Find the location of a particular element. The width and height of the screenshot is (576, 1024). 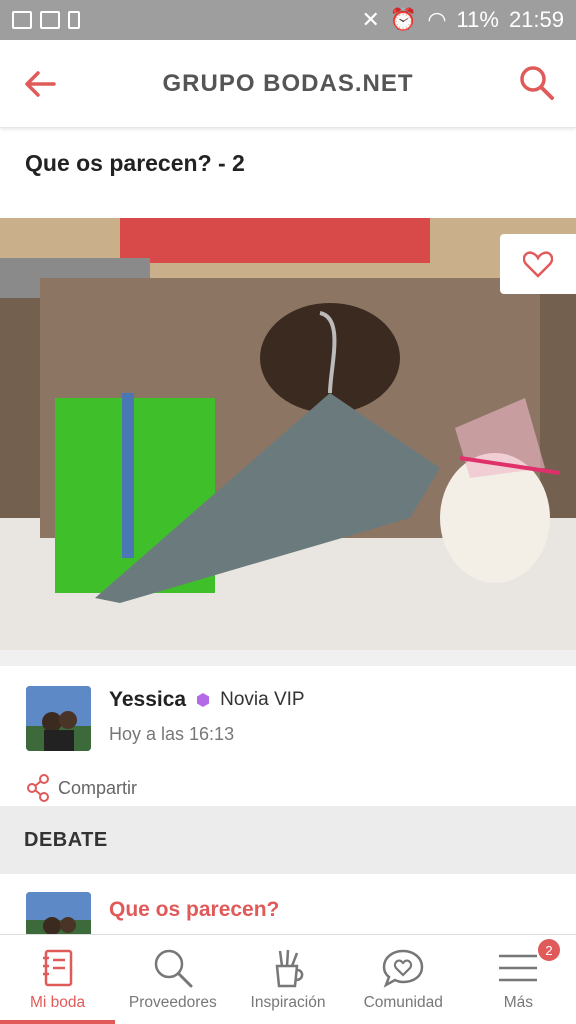

favorite-button is located at coordinates (538, 264).